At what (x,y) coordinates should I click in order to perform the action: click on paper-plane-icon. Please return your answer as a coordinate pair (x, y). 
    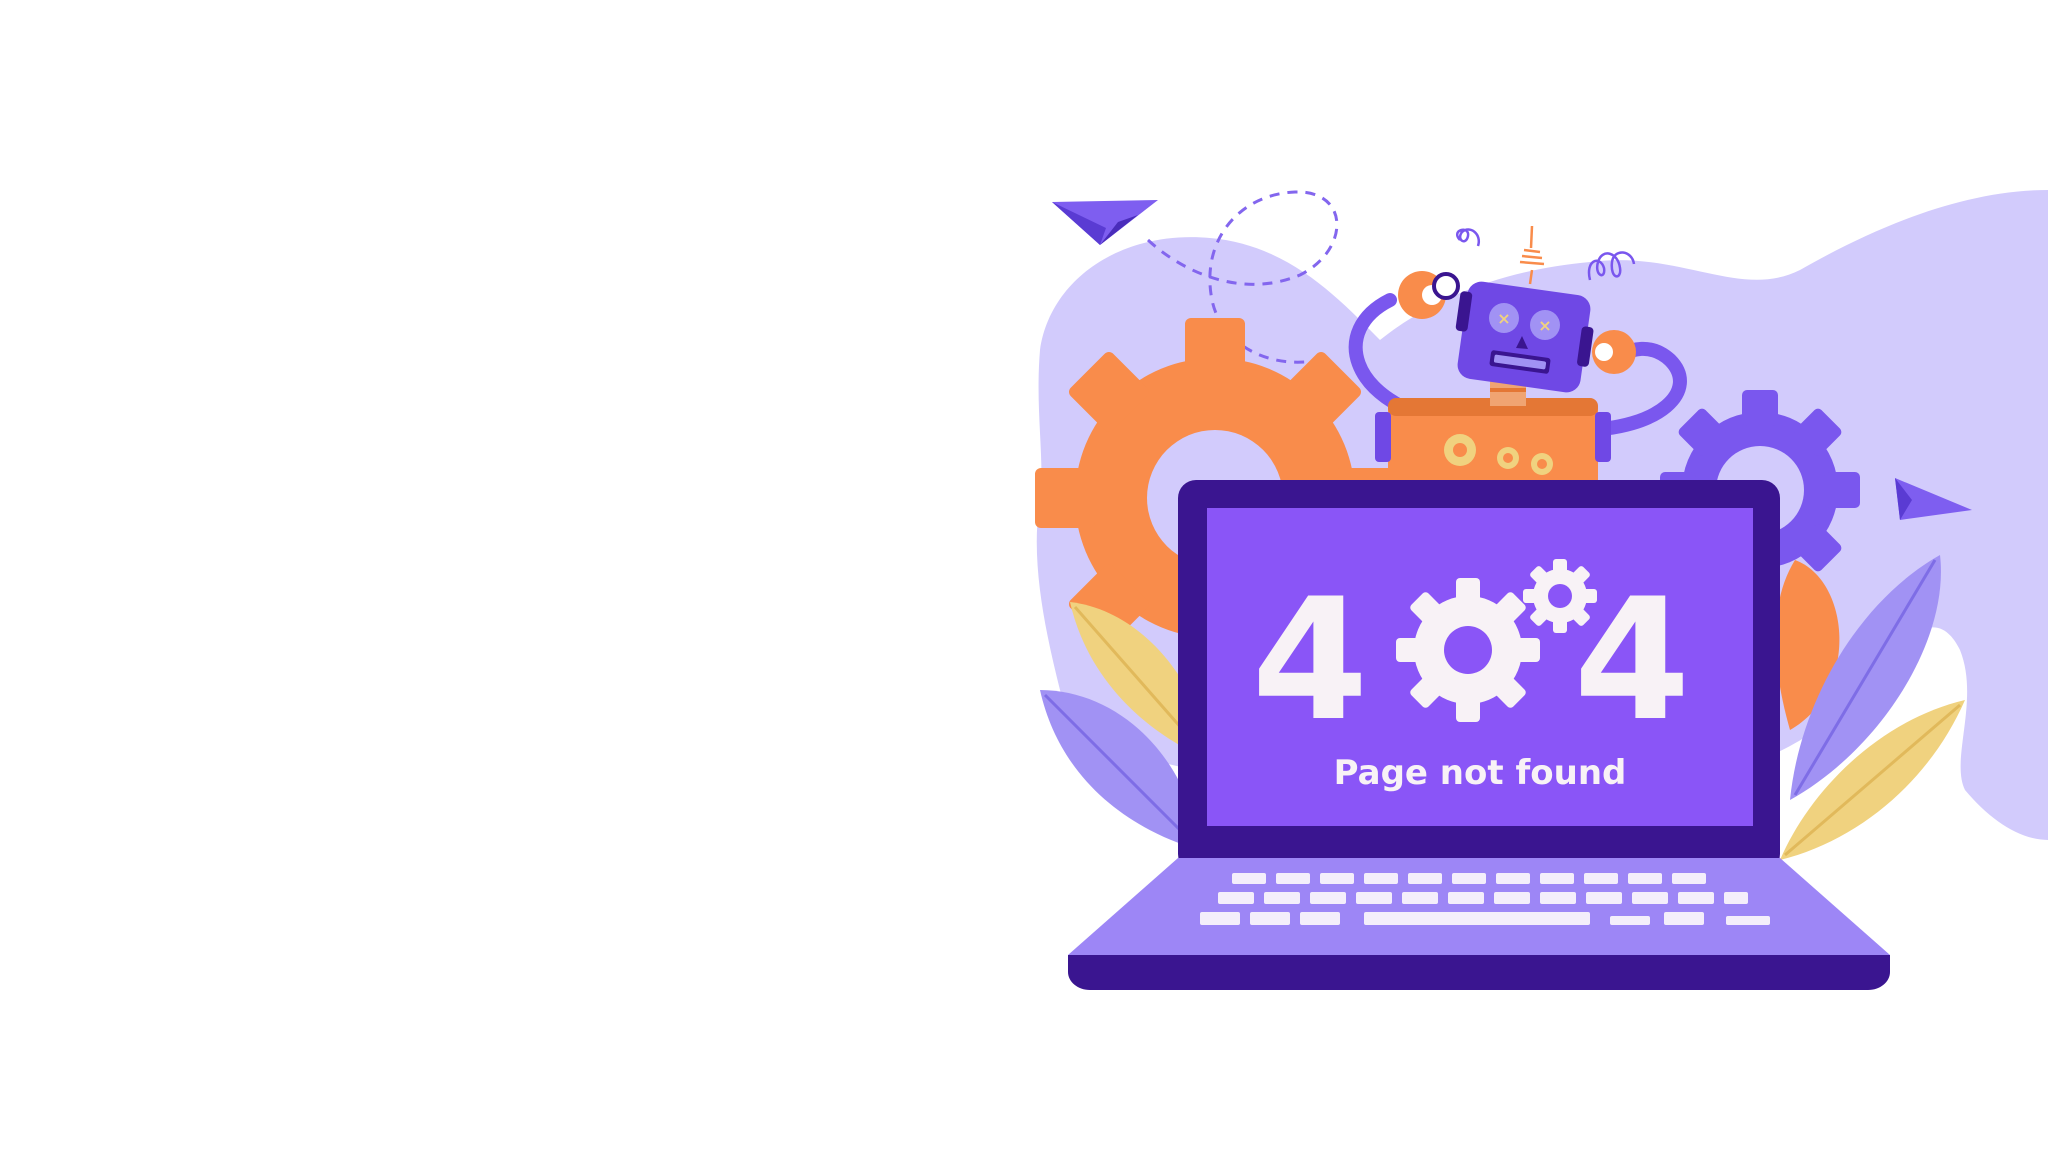
    Looking at the image, I should click on (1105, 222).